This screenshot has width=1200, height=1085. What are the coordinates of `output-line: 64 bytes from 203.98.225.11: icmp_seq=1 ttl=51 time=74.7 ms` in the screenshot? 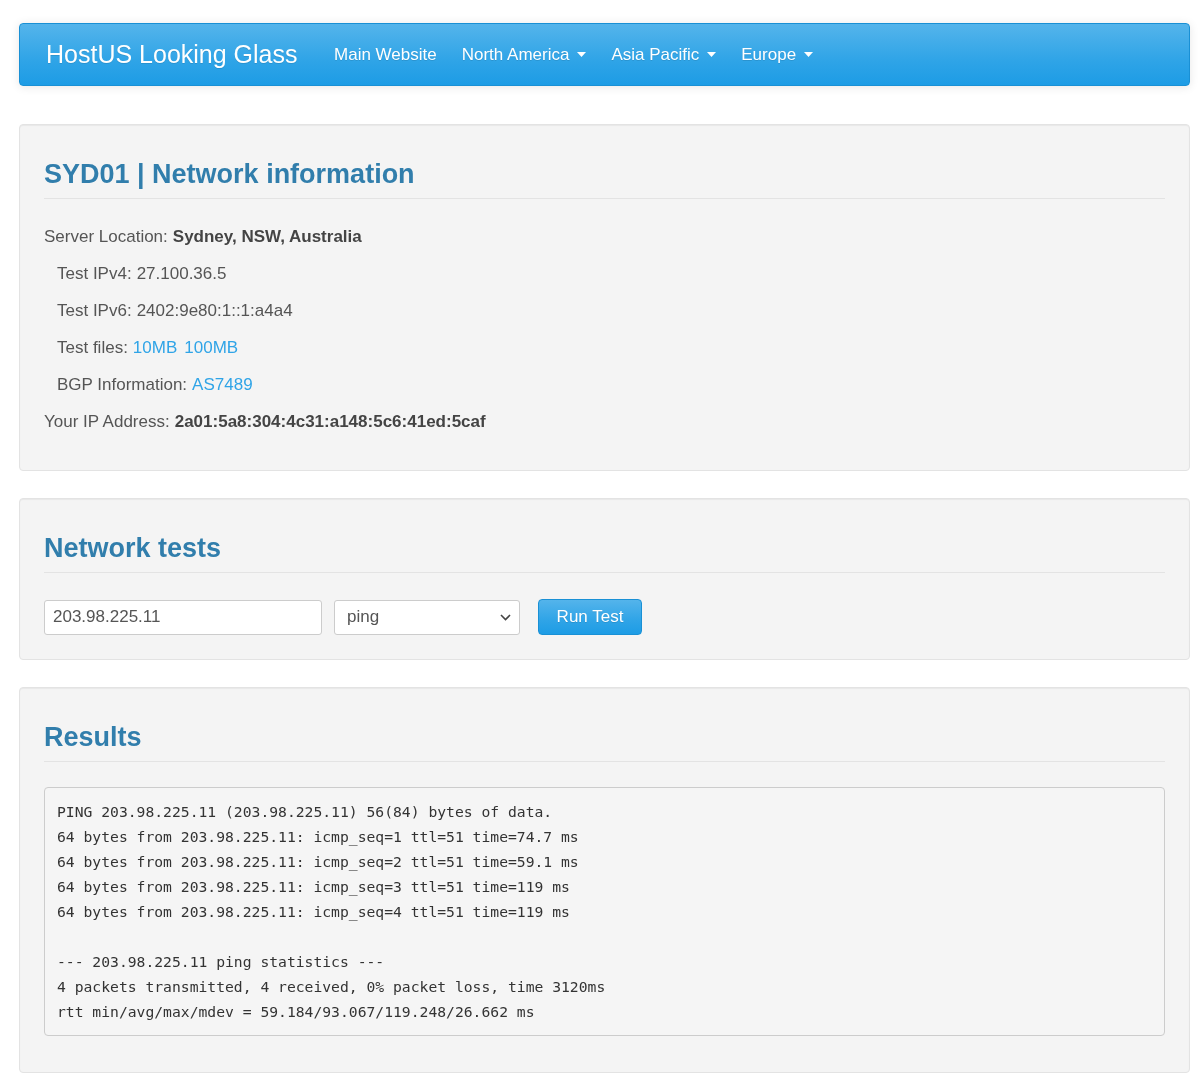 It's located at (318, 837).